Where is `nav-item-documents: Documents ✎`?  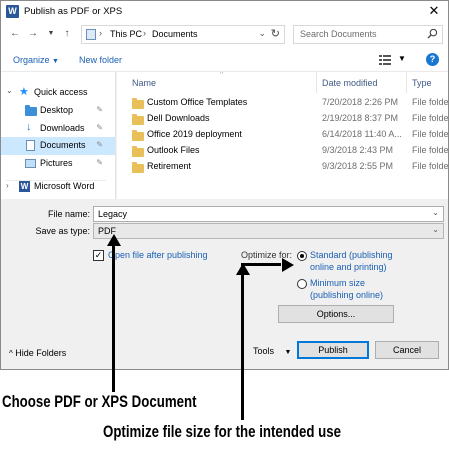
nav-item-documents: Documents ✎ is located at coordinates (58, 146).